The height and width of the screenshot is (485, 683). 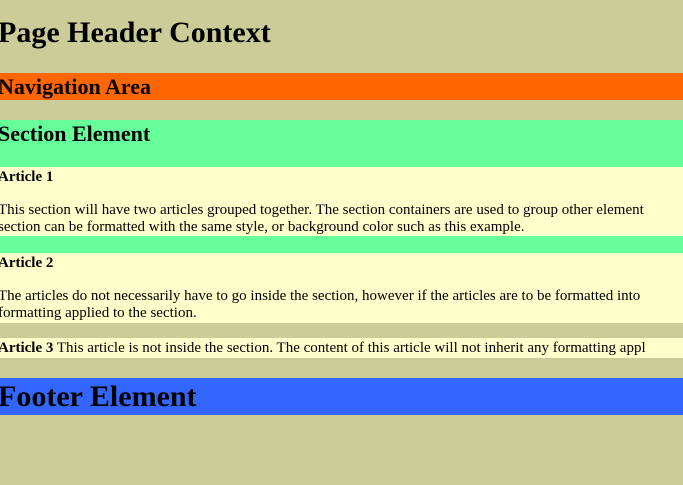 I want to click on footer-element: Footer Element, so click(x=341, y=396).